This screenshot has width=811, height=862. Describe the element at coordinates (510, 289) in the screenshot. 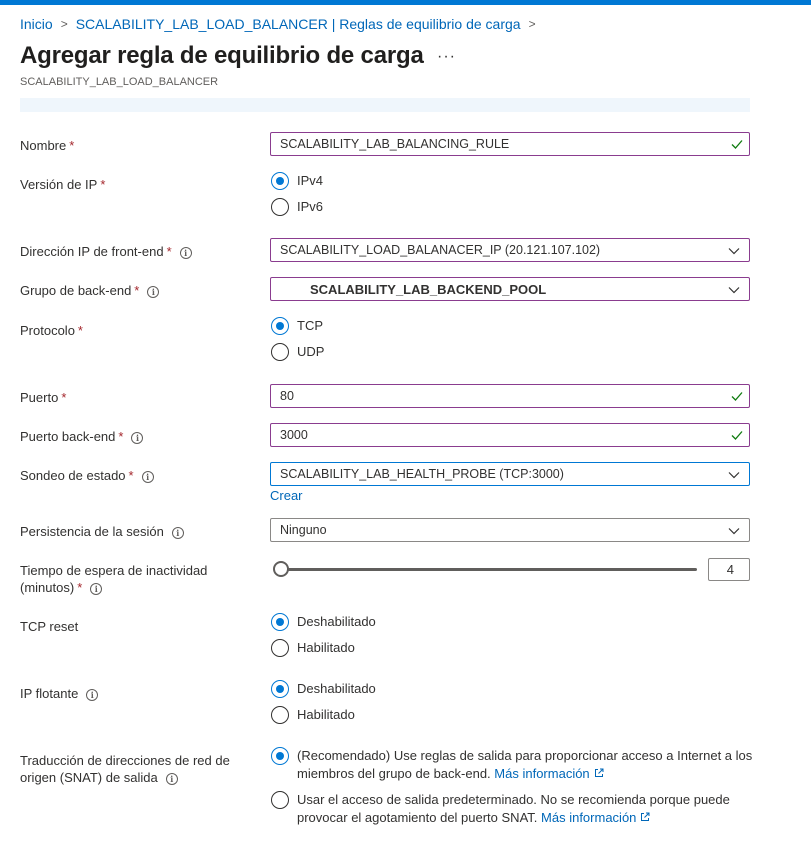

I see `backend-pool-dropdown: SCALABILITY_LAB_BACKEND_POOL` at that location.